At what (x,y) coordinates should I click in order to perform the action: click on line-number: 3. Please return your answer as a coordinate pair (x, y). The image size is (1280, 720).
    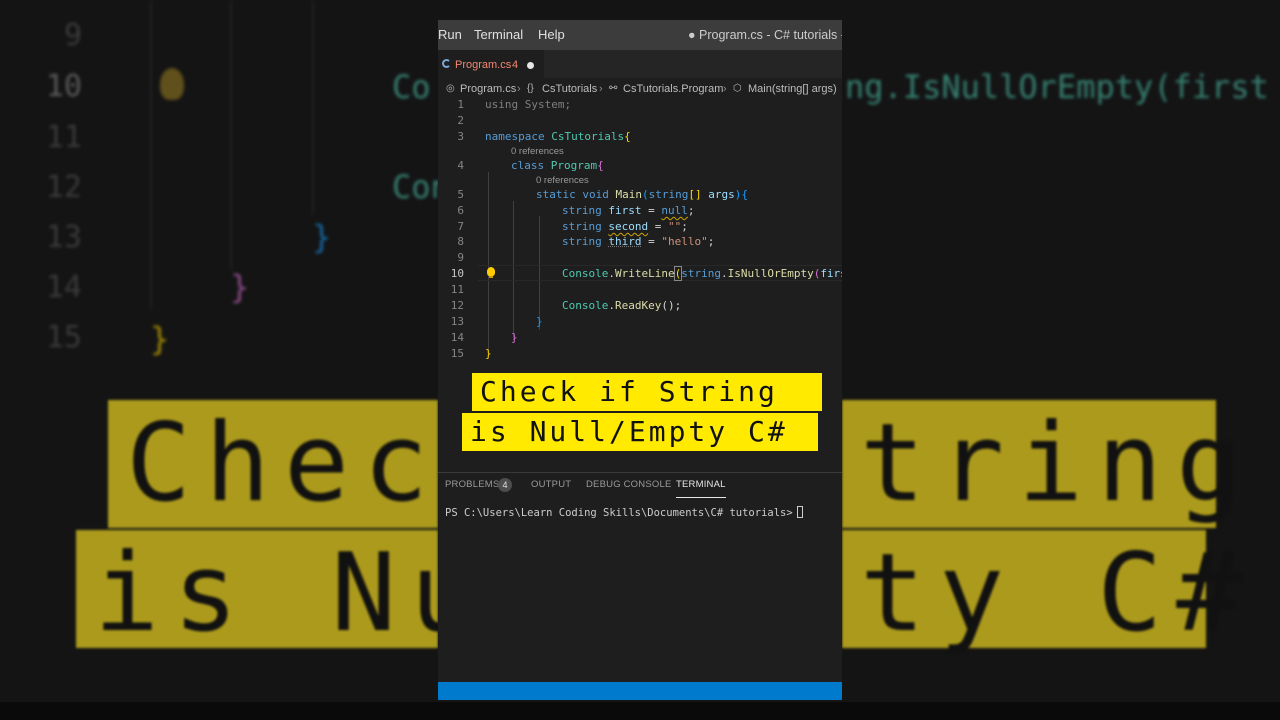
    Looking at the image, I should click on (460, 136).